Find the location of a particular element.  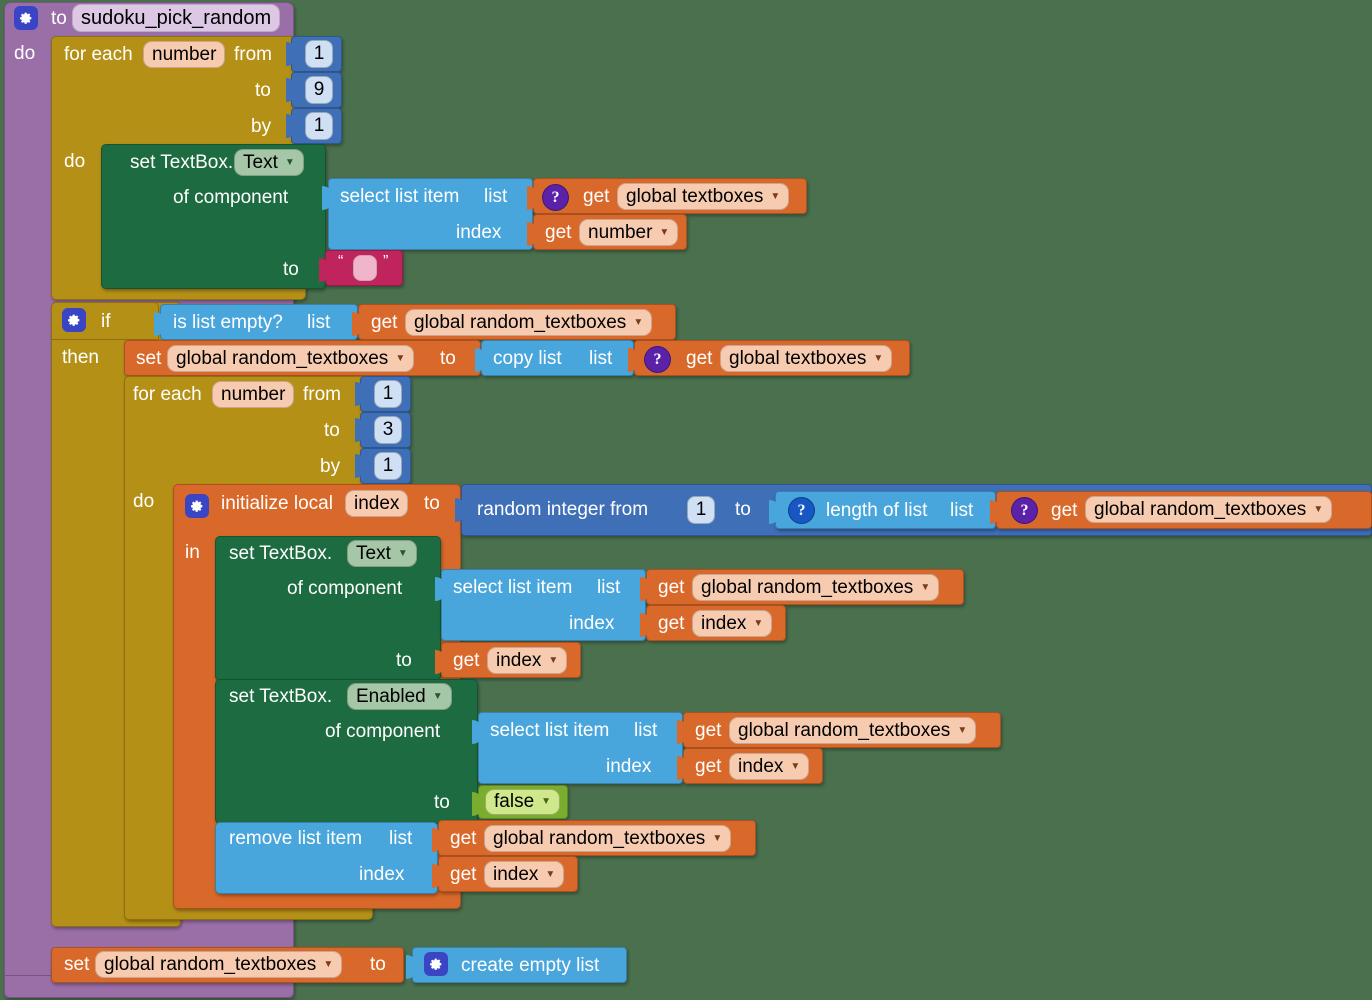

loop1-variable-text: number is located at coordinates (184, 54).